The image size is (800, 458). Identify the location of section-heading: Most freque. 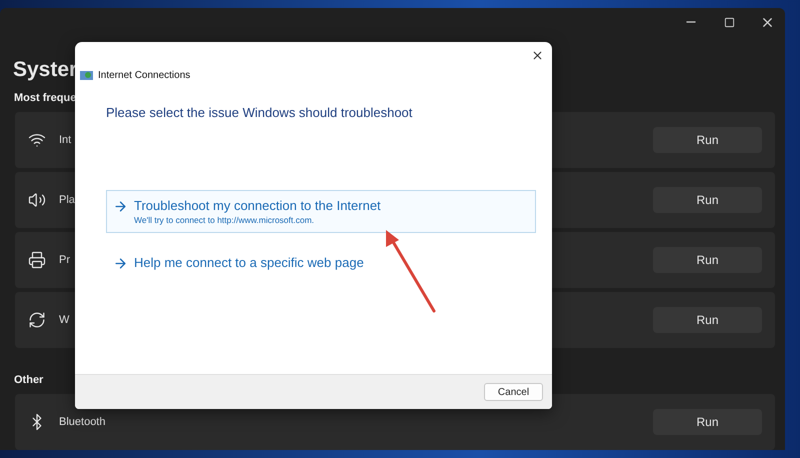
(45, 98).